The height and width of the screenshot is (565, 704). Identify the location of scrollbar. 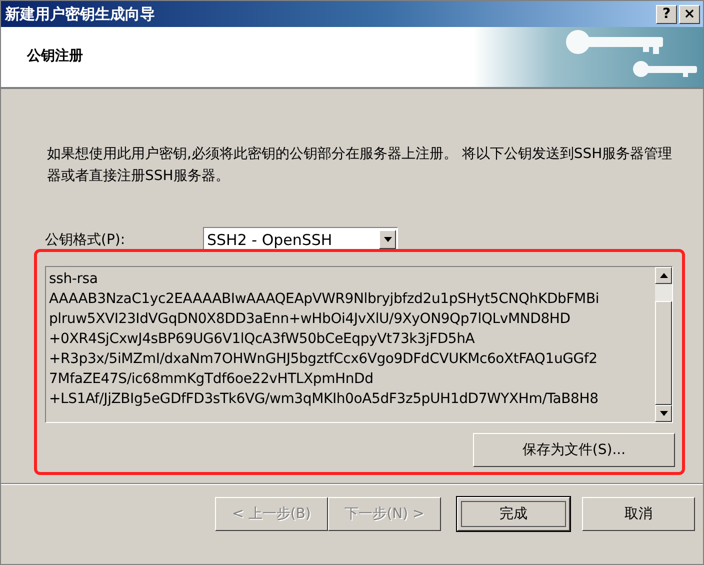
(663, 344).